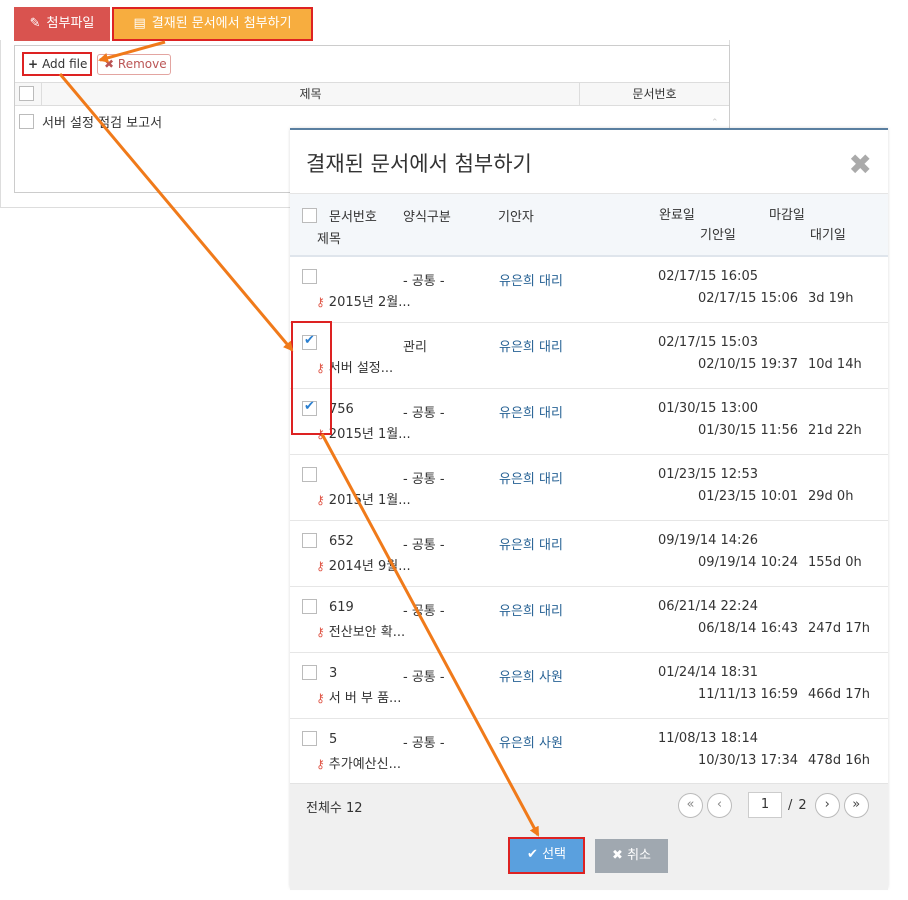 The width and height of the screenshot is (908, 900). What do you see at coordinates (839, 760) in the screenshot?
I see `wait-time: 478d 16h` at bounding box center [839, 760].